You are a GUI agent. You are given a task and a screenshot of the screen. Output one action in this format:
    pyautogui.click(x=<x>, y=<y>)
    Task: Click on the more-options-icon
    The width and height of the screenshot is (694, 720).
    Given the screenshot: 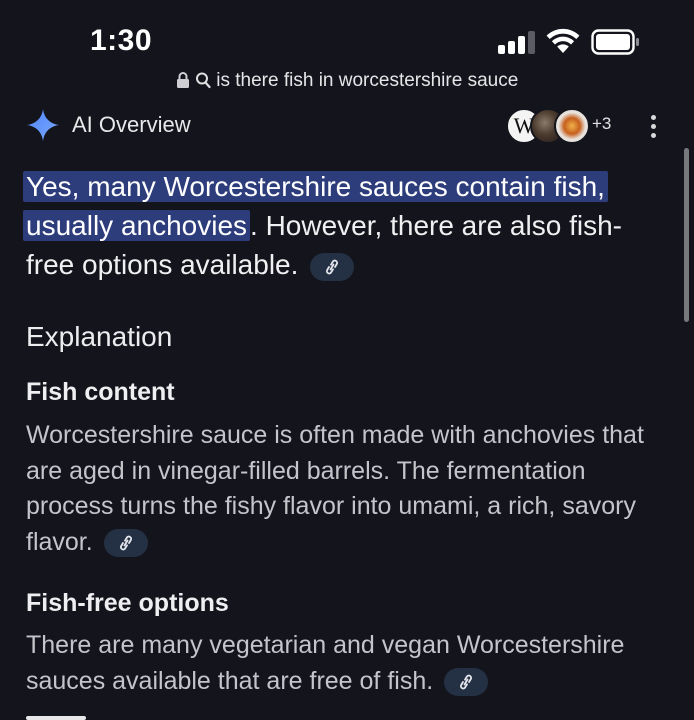 What is the action you would take?
    pyautogui.click(x=654, y=127)
    